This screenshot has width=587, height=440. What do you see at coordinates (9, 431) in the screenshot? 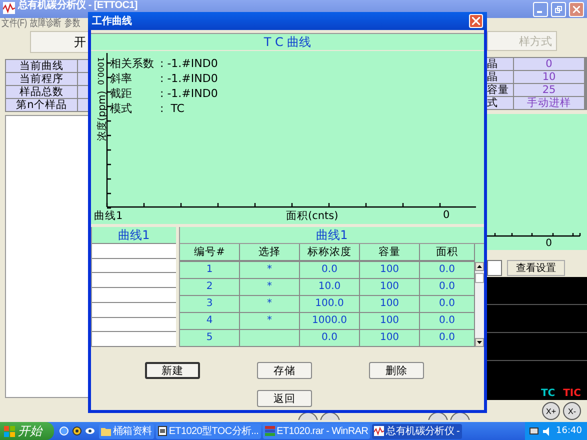
I see `four-squares-icon` at bounding box center [9, 431].